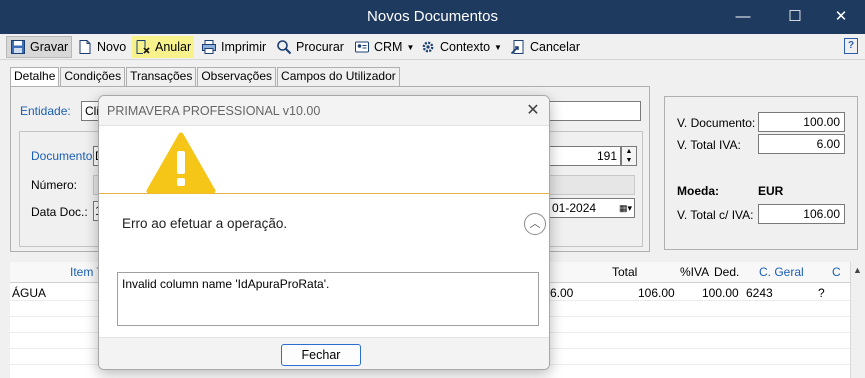 This screenshot has height=378, width=865. What do you see at coordinates (59, 212) in the screenshot?
I see `data-doc-label: Data Doc.:` at bounding box center [59, 212].